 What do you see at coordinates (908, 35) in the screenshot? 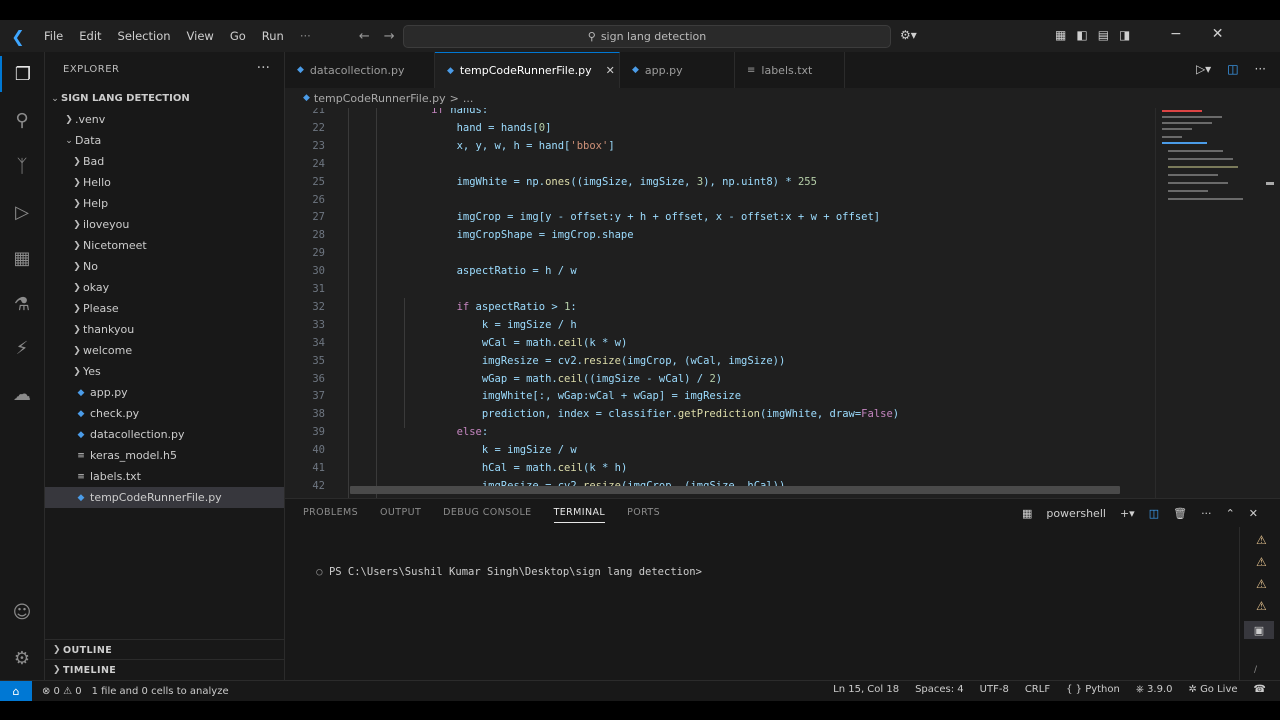
I see `copilot-icon: ⚙▾` at bounding box center [908, 35].